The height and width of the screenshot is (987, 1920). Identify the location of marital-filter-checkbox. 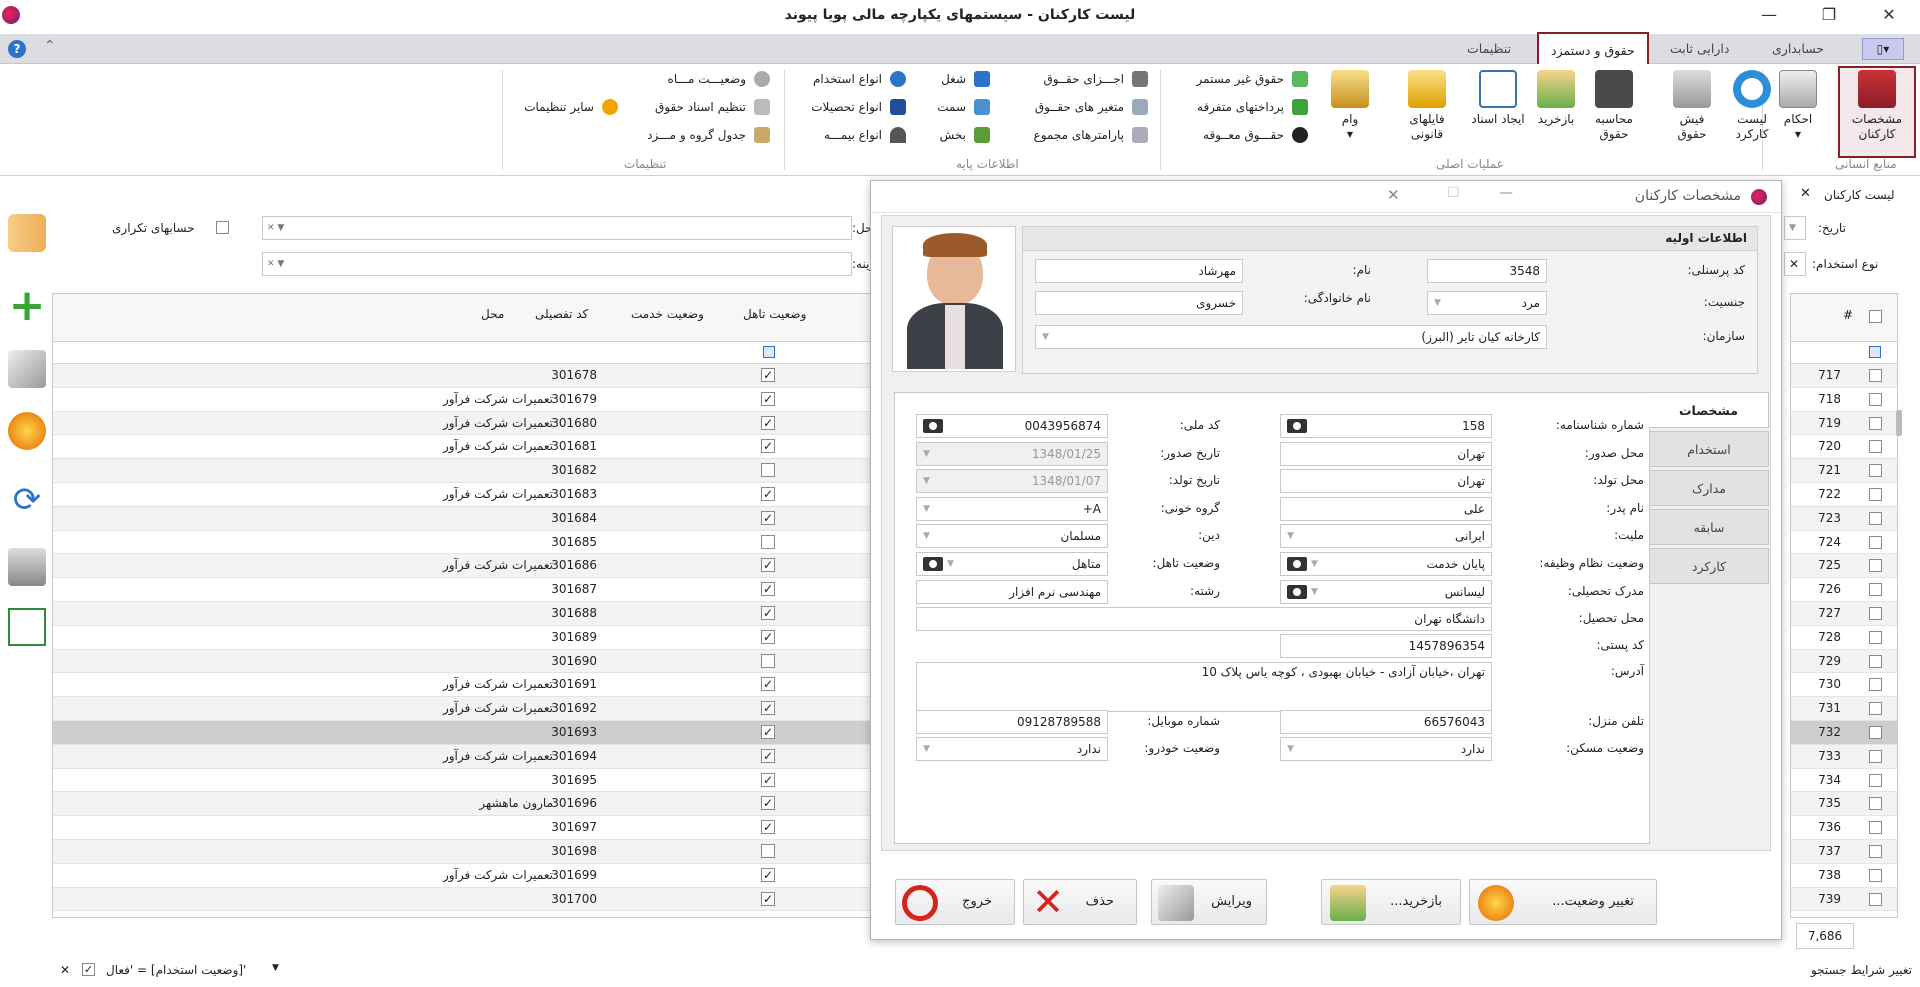
(769, 352).